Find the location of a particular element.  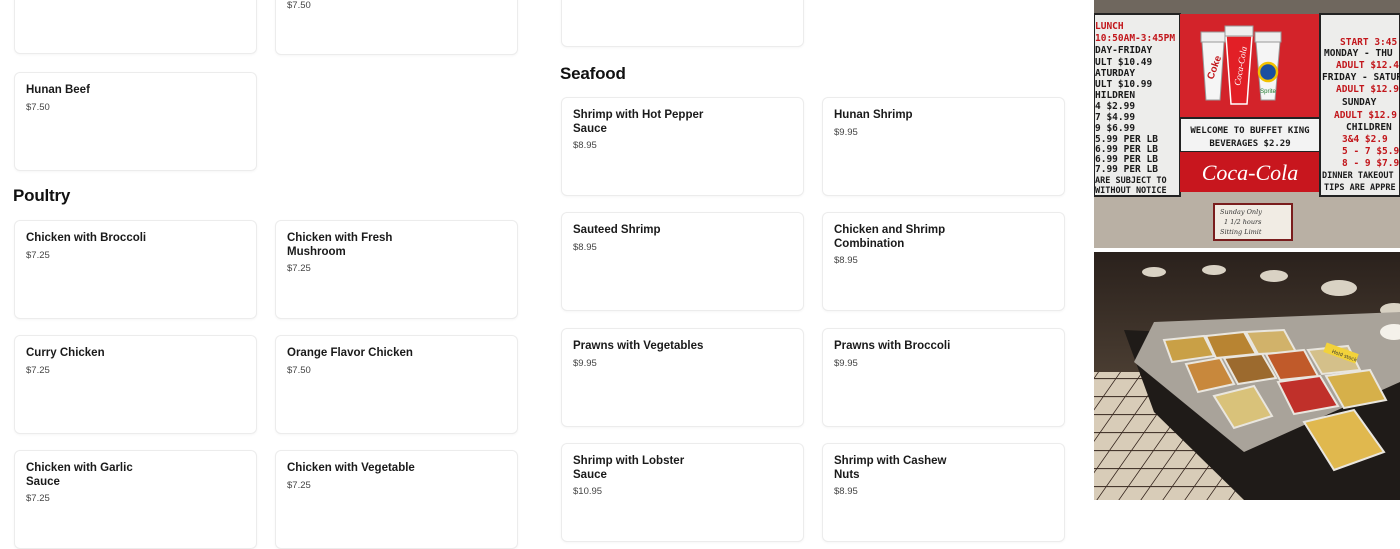

menu-item-price: $10.95 is located at coordinates (588, 491).